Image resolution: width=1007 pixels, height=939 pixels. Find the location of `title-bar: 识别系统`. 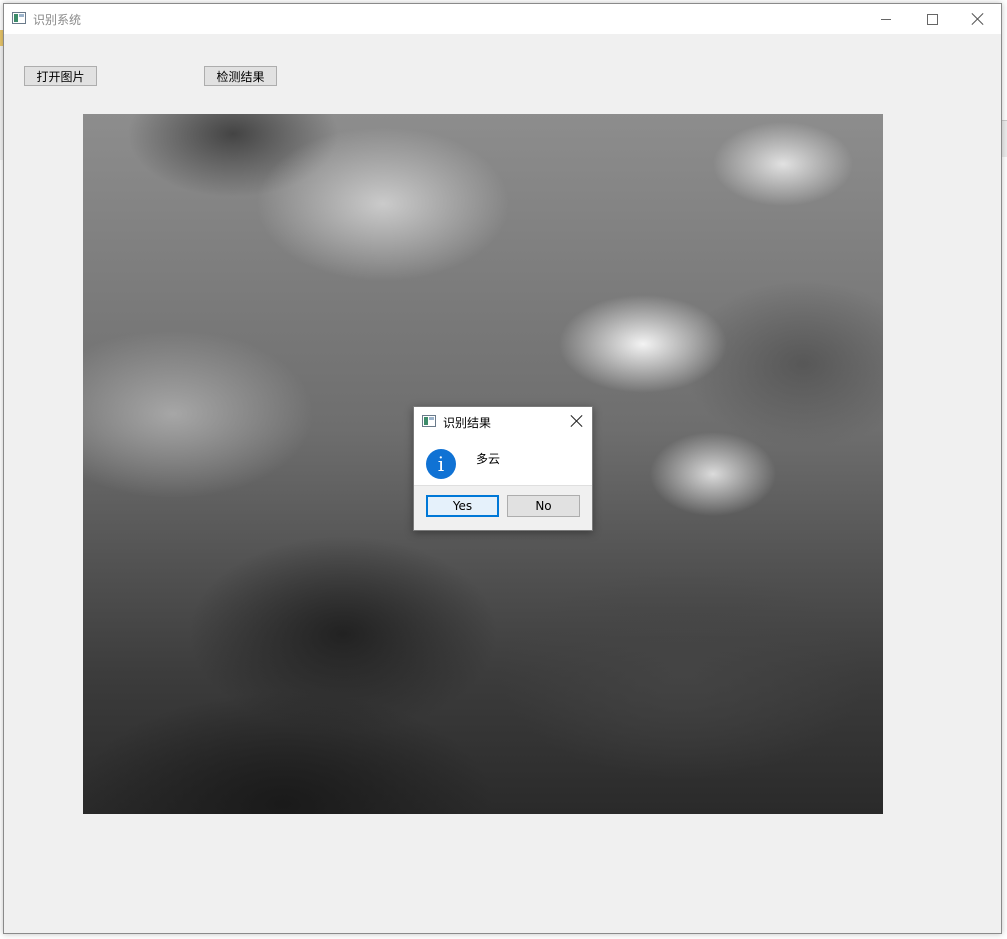

title-bar: 识别系统 is located at coordinates (502, 19).